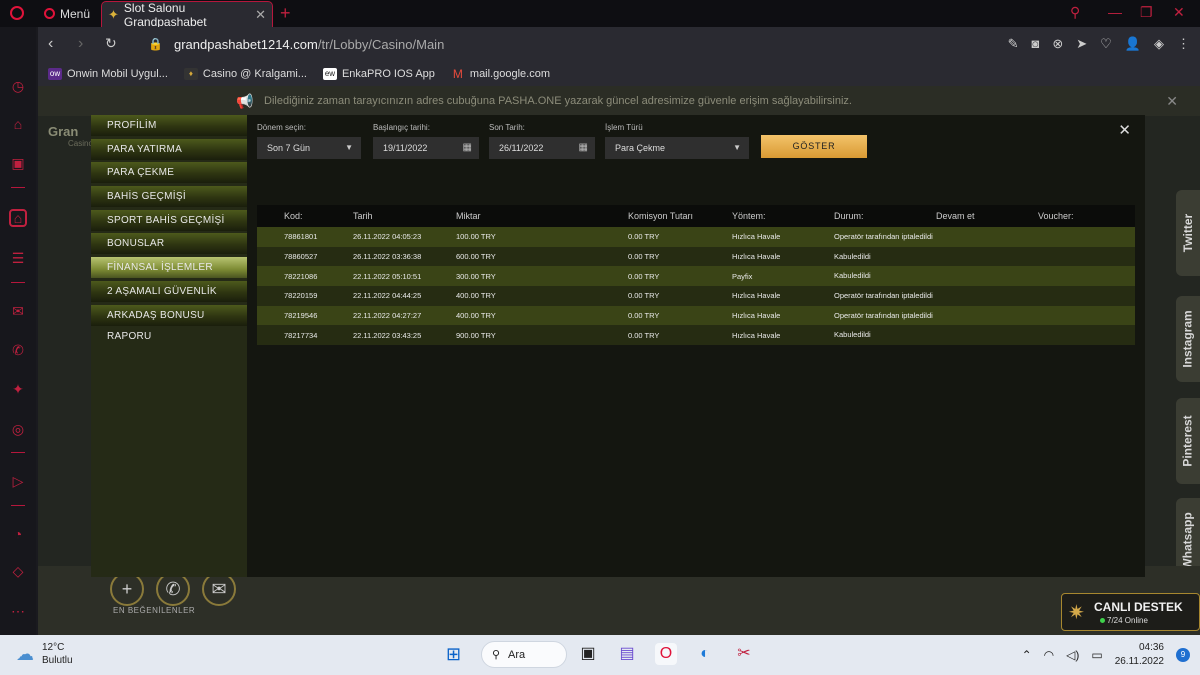 The height and width of the screenshot is (675, 1200). What do you see at coordinates (50, 44) in the screenshot?
I see `back-icon: ‹` at bounding box center [50, 44].